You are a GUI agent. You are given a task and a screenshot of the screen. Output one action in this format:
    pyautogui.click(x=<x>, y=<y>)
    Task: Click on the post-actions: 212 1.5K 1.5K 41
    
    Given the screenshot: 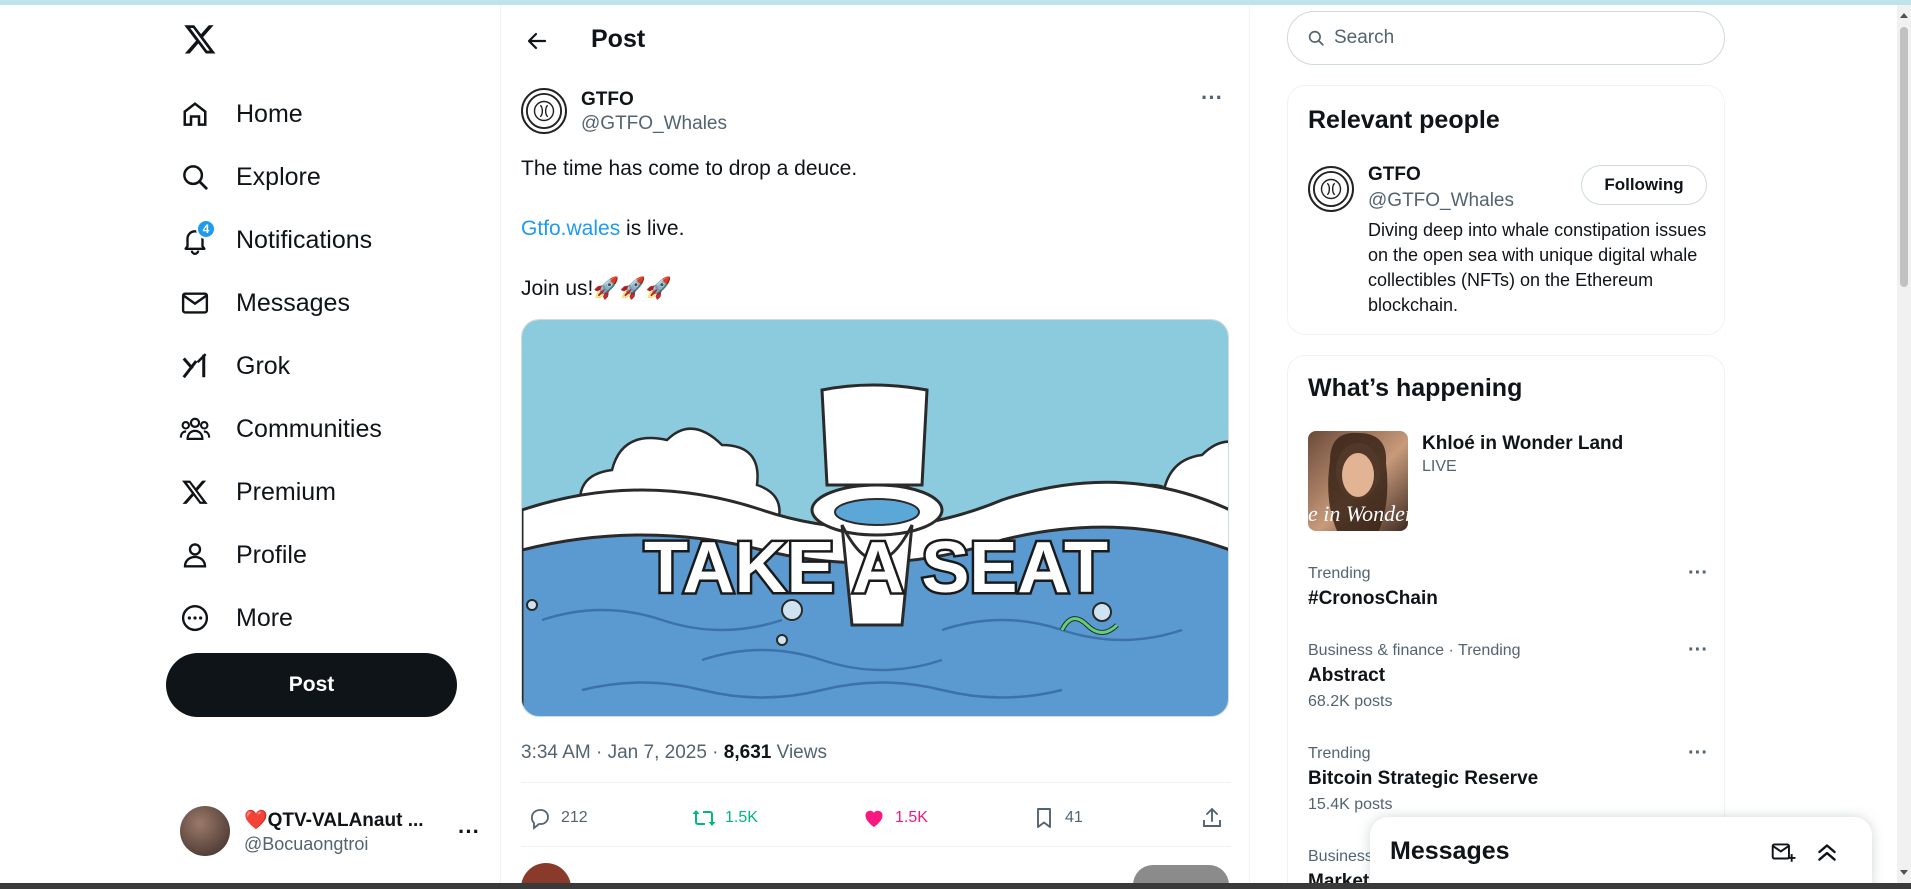 What is the action you would take?
    pyautogui.click(x=876, y=818)
    